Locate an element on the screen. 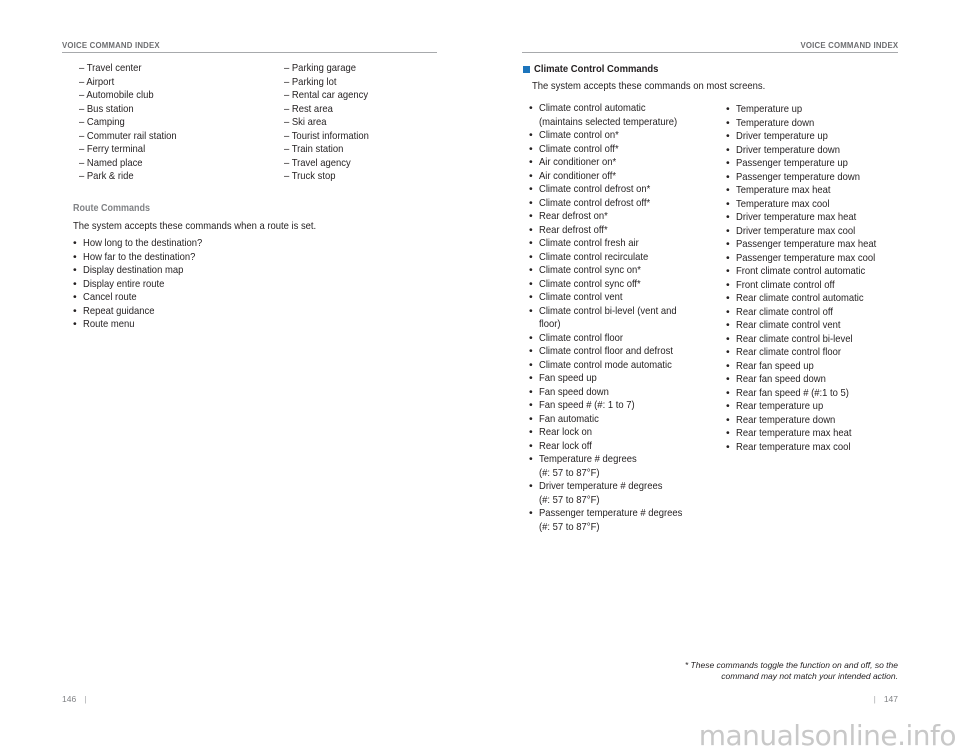 This screenshot has width=960, height=750. climate-command-item-text: Rear defrost off* is located at coordinates (573, 229).